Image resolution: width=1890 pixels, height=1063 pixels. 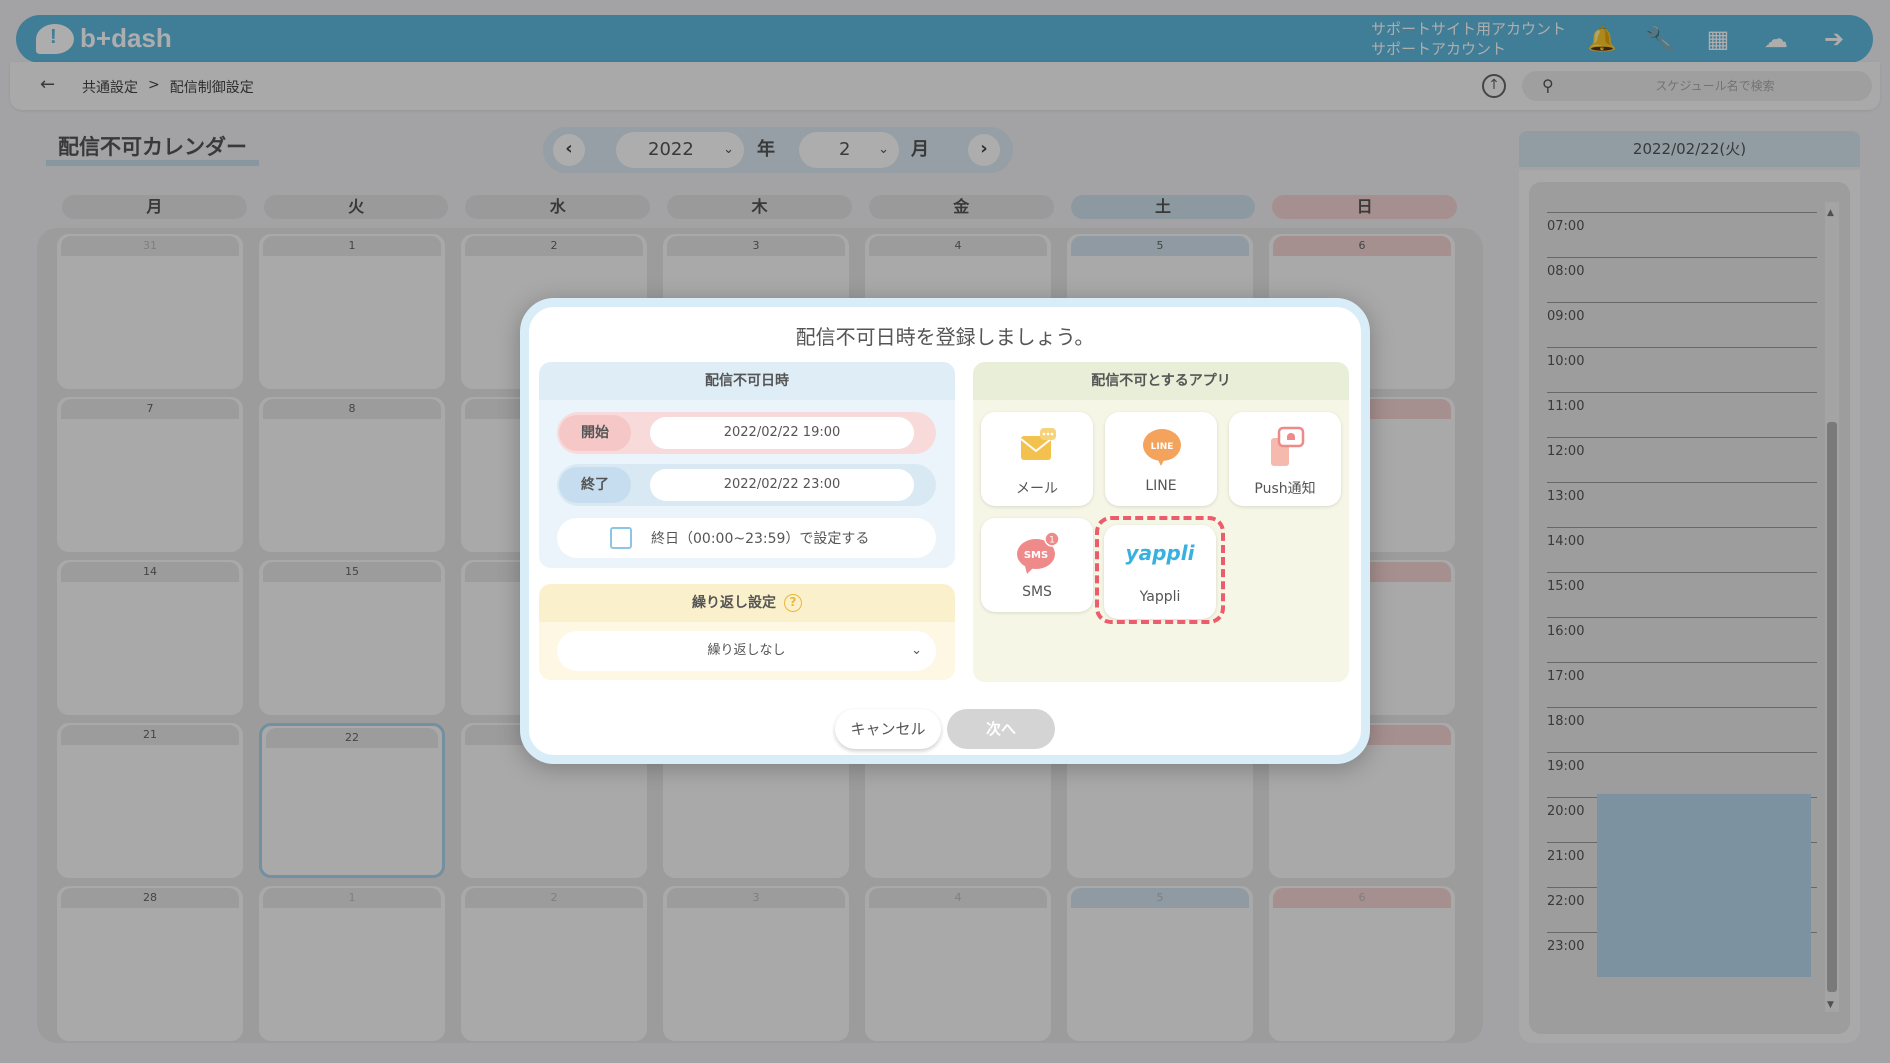 I want to click on start-time-row: 開始 2022/02/22 19:00, so click(x=746, y=433).